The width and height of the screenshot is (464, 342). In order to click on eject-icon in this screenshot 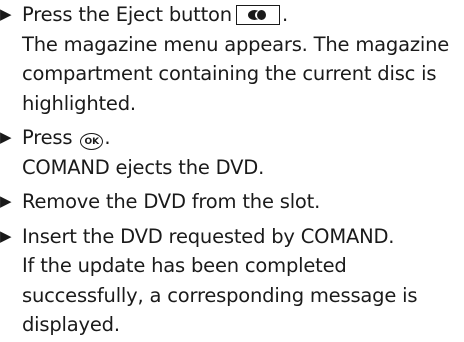, I will do `click(257, 15)`.